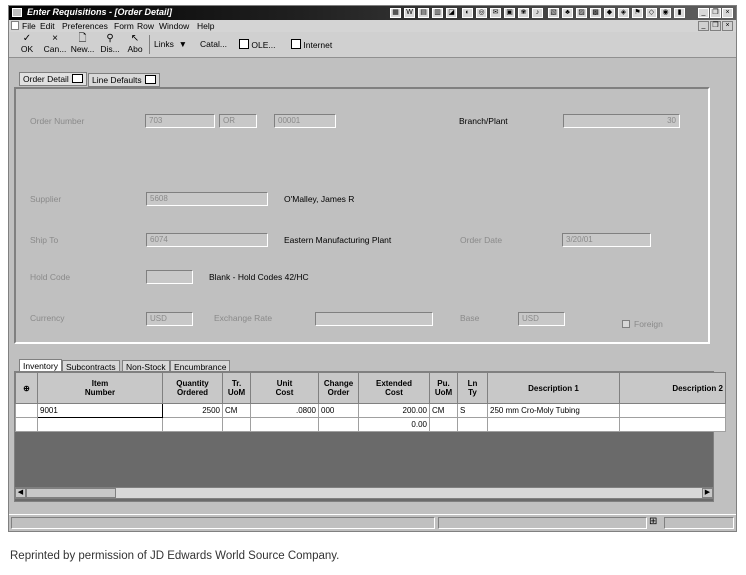 The width and height of the screenshot is (746, 575). What do you see at coordinates (207, 240) in the screenshot?
I see `ship-to-field: 6074` at bounding box center [207, 240].